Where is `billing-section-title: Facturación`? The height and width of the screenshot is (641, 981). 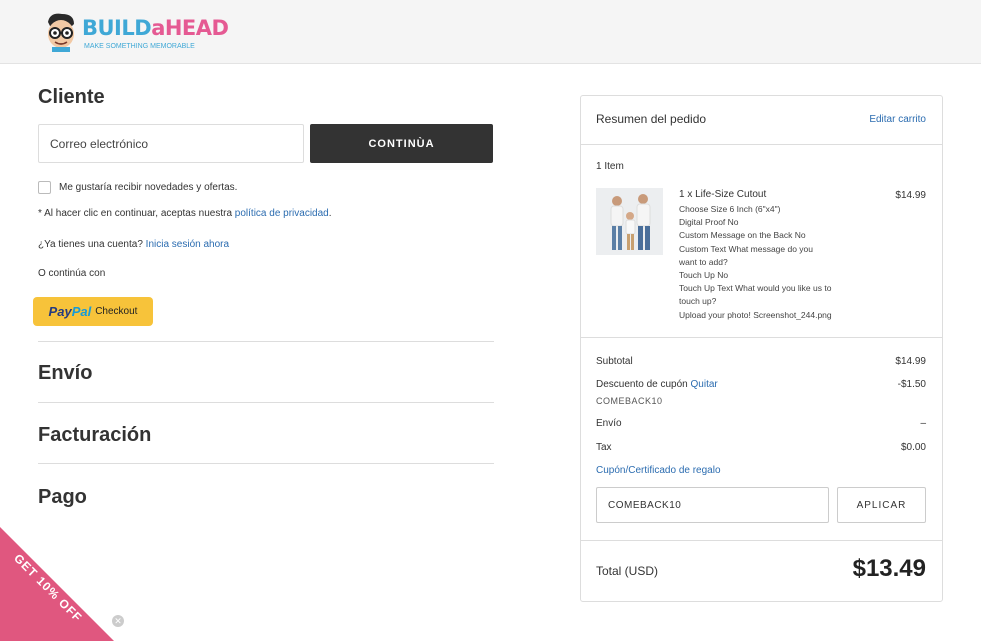 billing-section-title: Facturación is located at coordinates (95, 435).